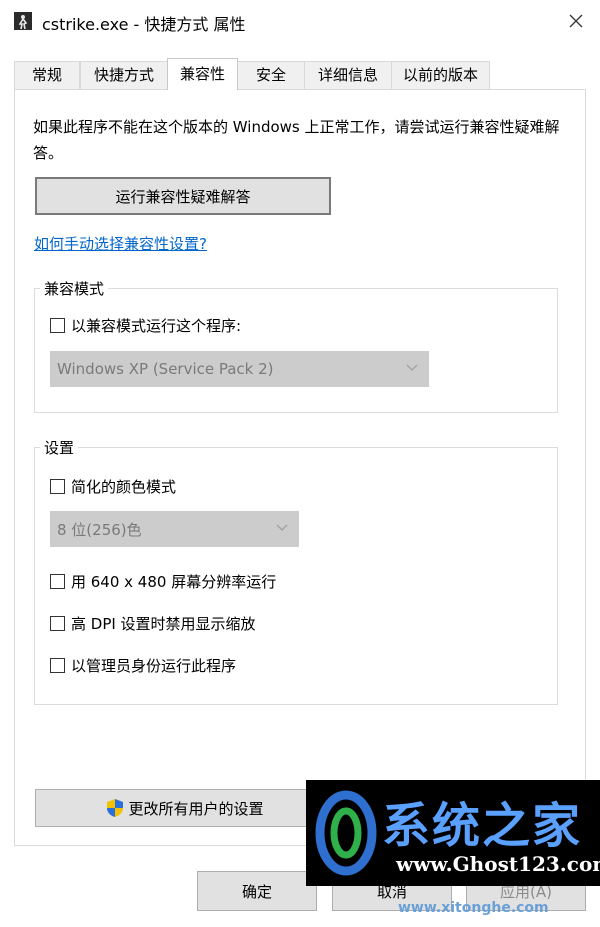 The image size is (600, 927). Describe the element at coordinates (47, 75) in the screenshot. I see `tab-general: 常规` at that location.